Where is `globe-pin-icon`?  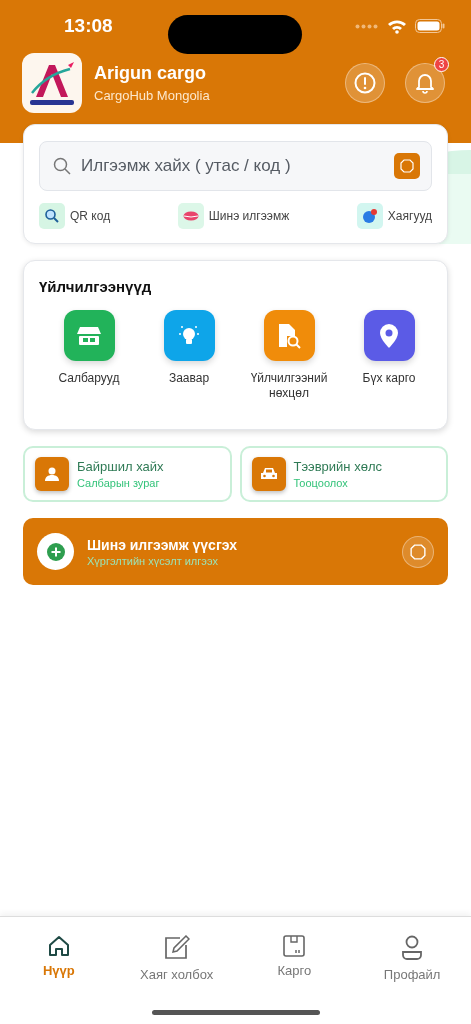 globe-pin-icon is located at coordinates (369, 216).